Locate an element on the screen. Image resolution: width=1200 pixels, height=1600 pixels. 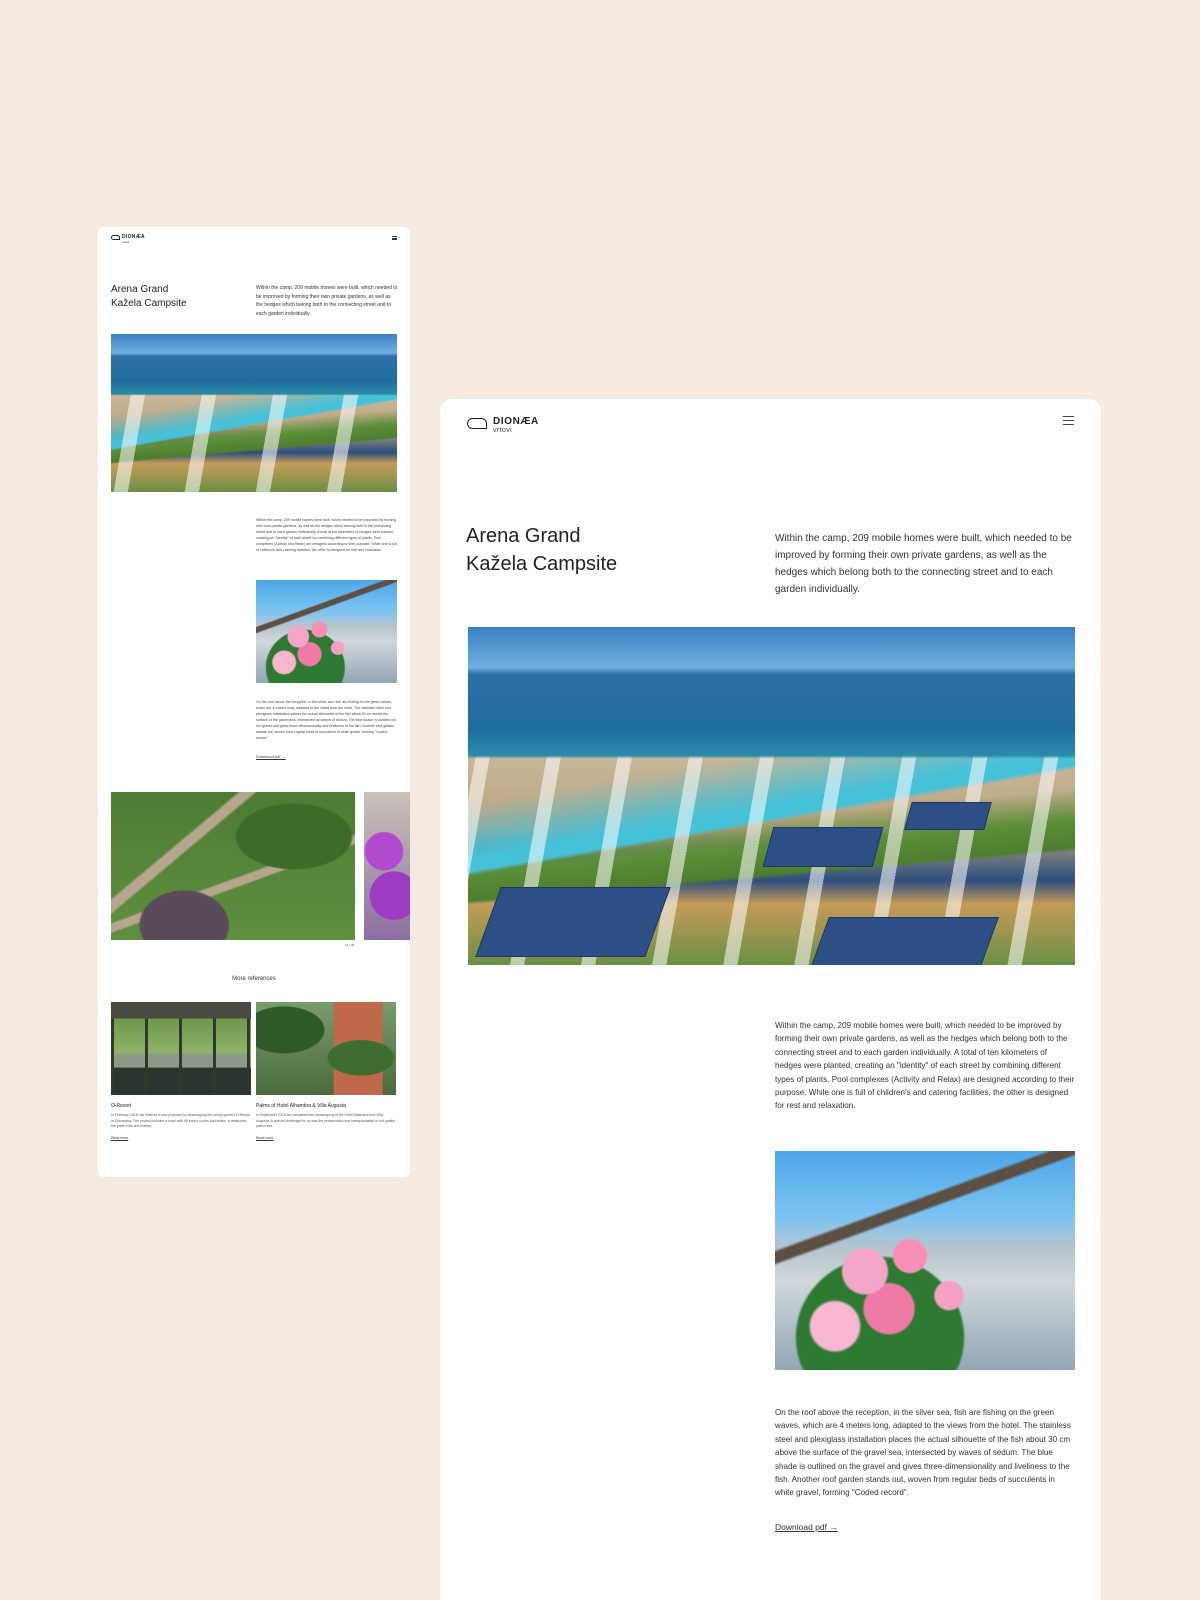
gallery-image-garden is located at coordinates (233, 866).